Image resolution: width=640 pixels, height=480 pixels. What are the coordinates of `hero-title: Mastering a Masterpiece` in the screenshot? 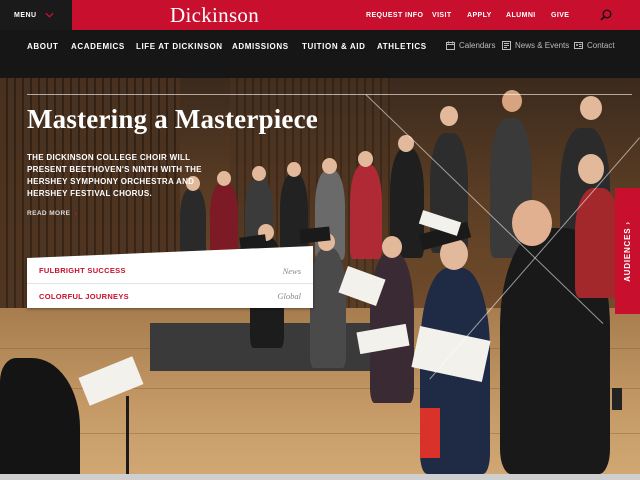 It's located at (172, 119).